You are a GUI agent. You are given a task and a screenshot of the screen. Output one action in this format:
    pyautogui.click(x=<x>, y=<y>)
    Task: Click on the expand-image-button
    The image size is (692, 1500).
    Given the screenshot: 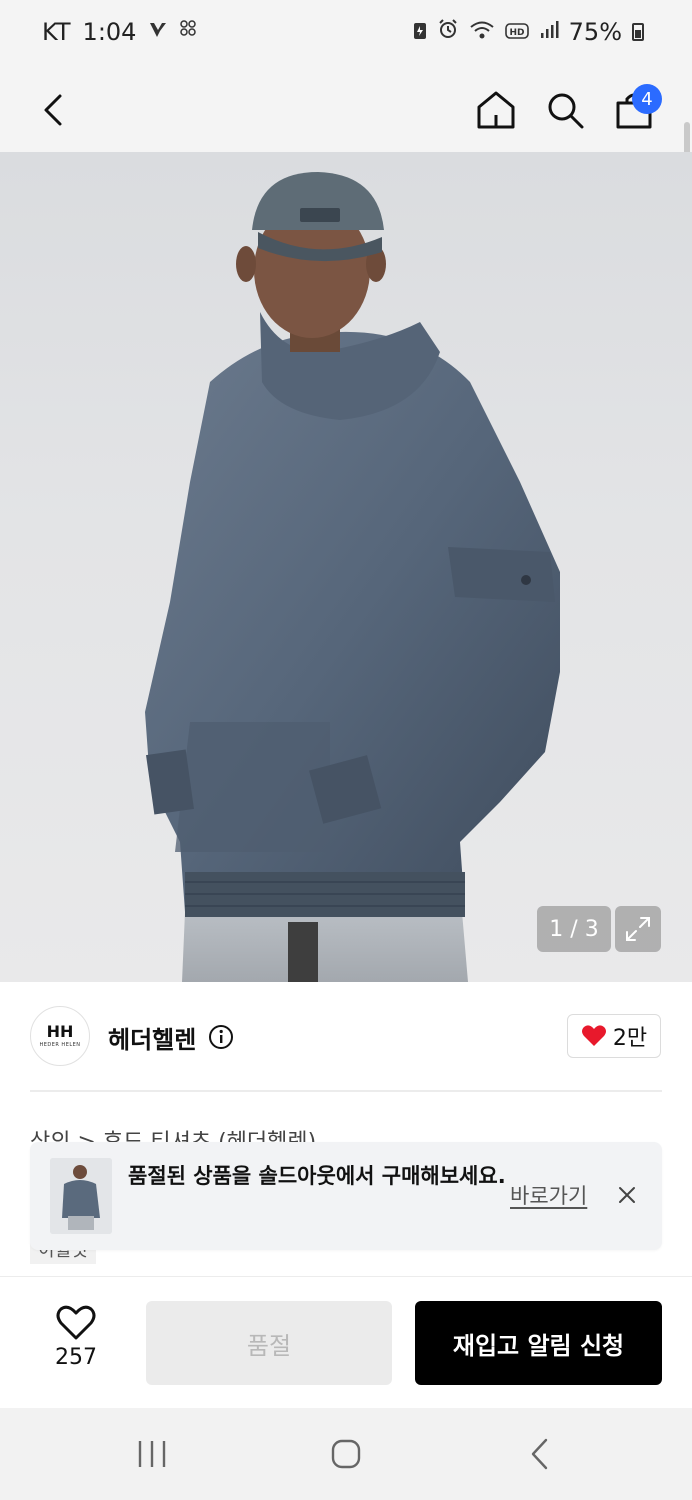 What is the action you would take?
    pyautogui.click(x=638, y=929)
    